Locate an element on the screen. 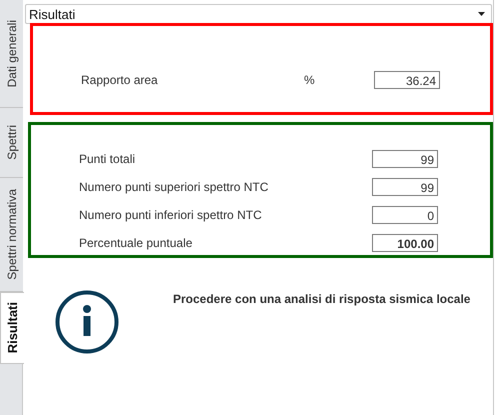 The width and height of the screenshot is (497, 415). info-icon is located at coordinates (87, 322).